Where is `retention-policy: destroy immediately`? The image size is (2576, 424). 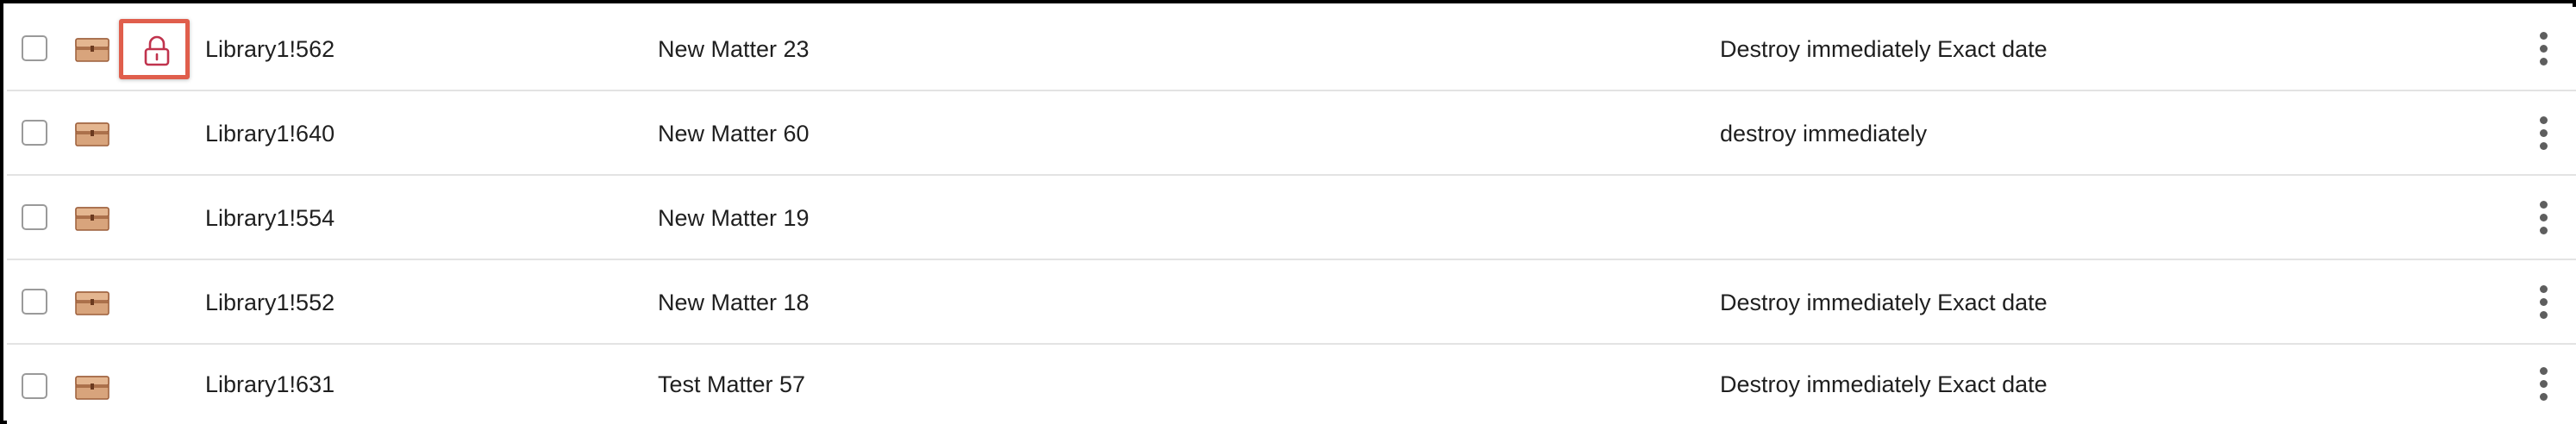
retention-policy: destroy immediately is located at coordinates (1824, 134).